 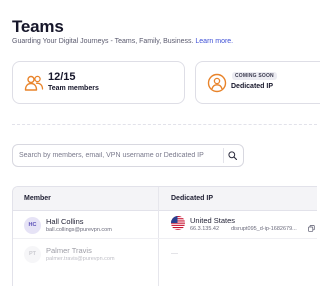 I want to click on search-button, so click(x=231, y=155).